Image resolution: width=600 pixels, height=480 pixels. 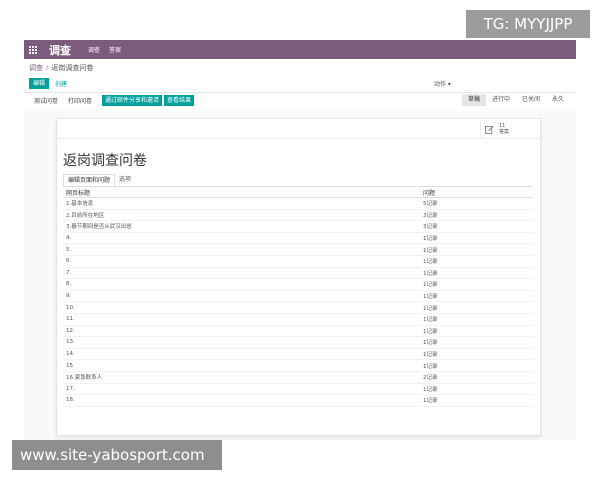 I want to click on stage-permanent: 永久, so click(x=558, y=100).